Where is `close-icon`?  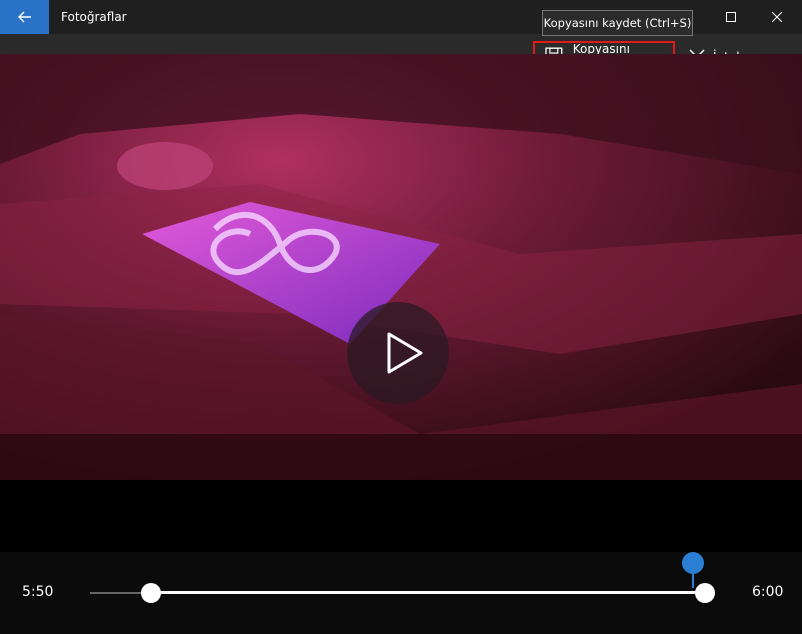 close-icon is located at coordinates (777, 17).